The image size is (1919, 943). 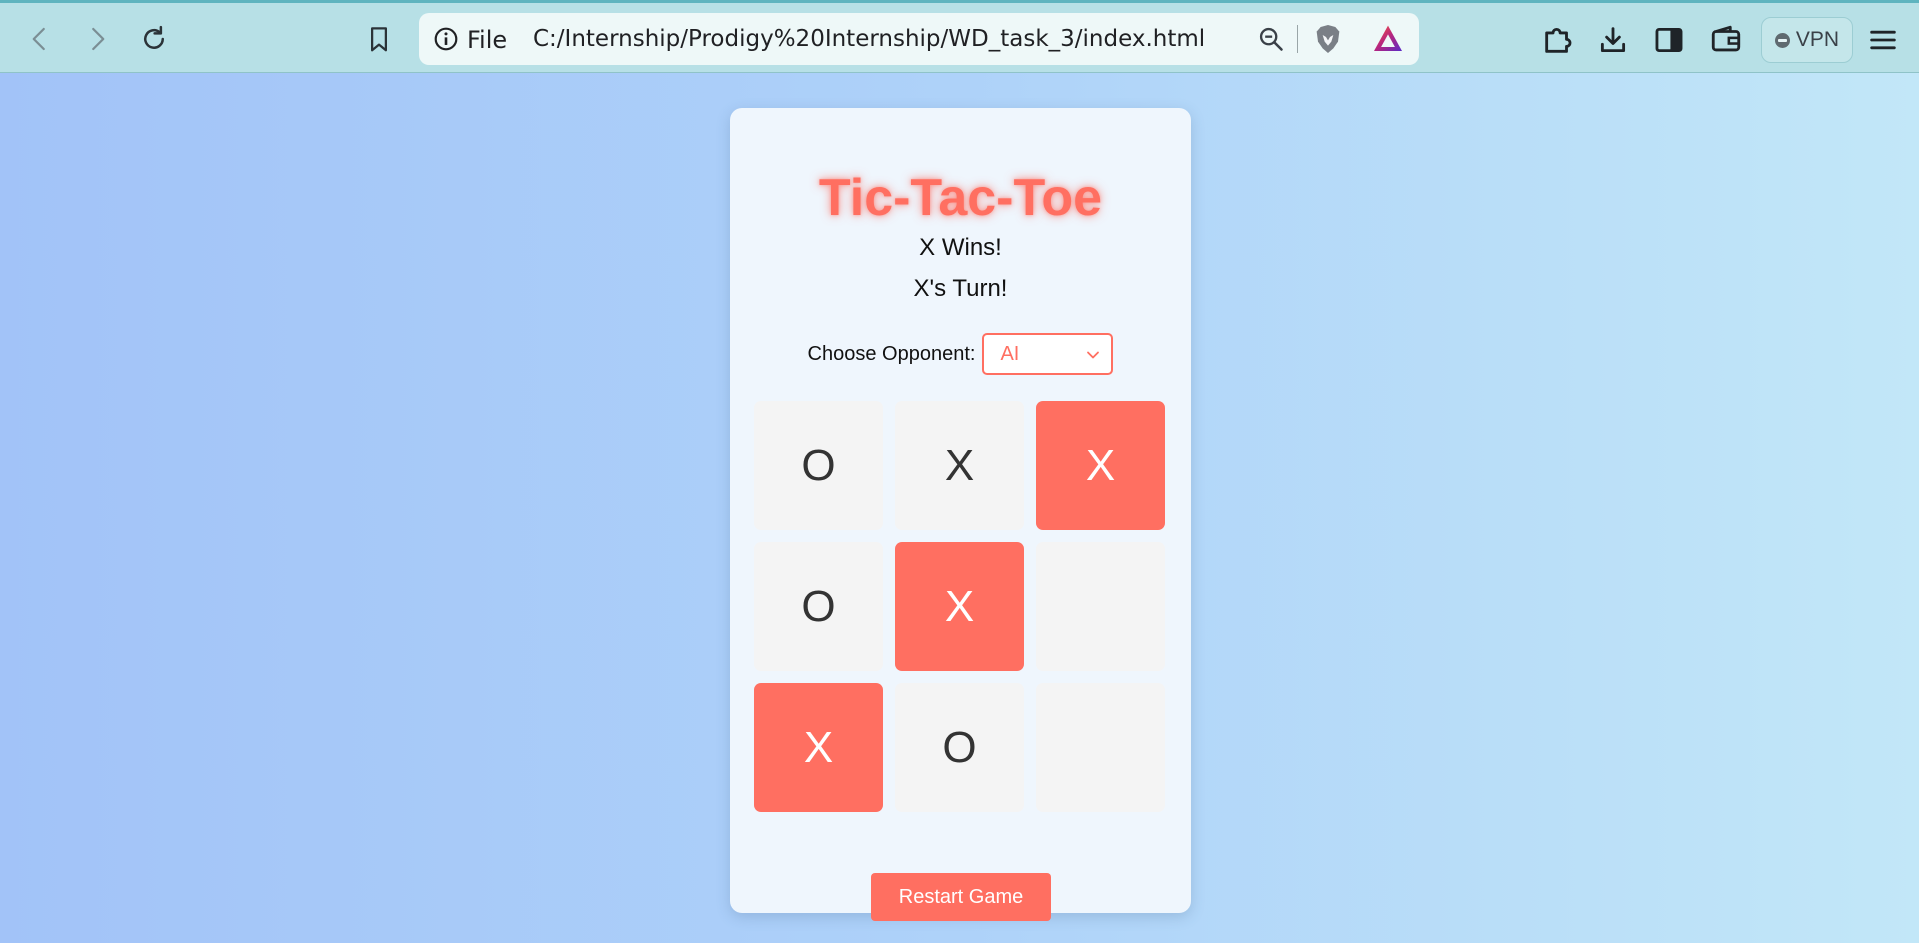 What do you see at coordinates (960, 247) in the screenshot?
I see `result-message: X Wins!` at bounding box center [960, 247].